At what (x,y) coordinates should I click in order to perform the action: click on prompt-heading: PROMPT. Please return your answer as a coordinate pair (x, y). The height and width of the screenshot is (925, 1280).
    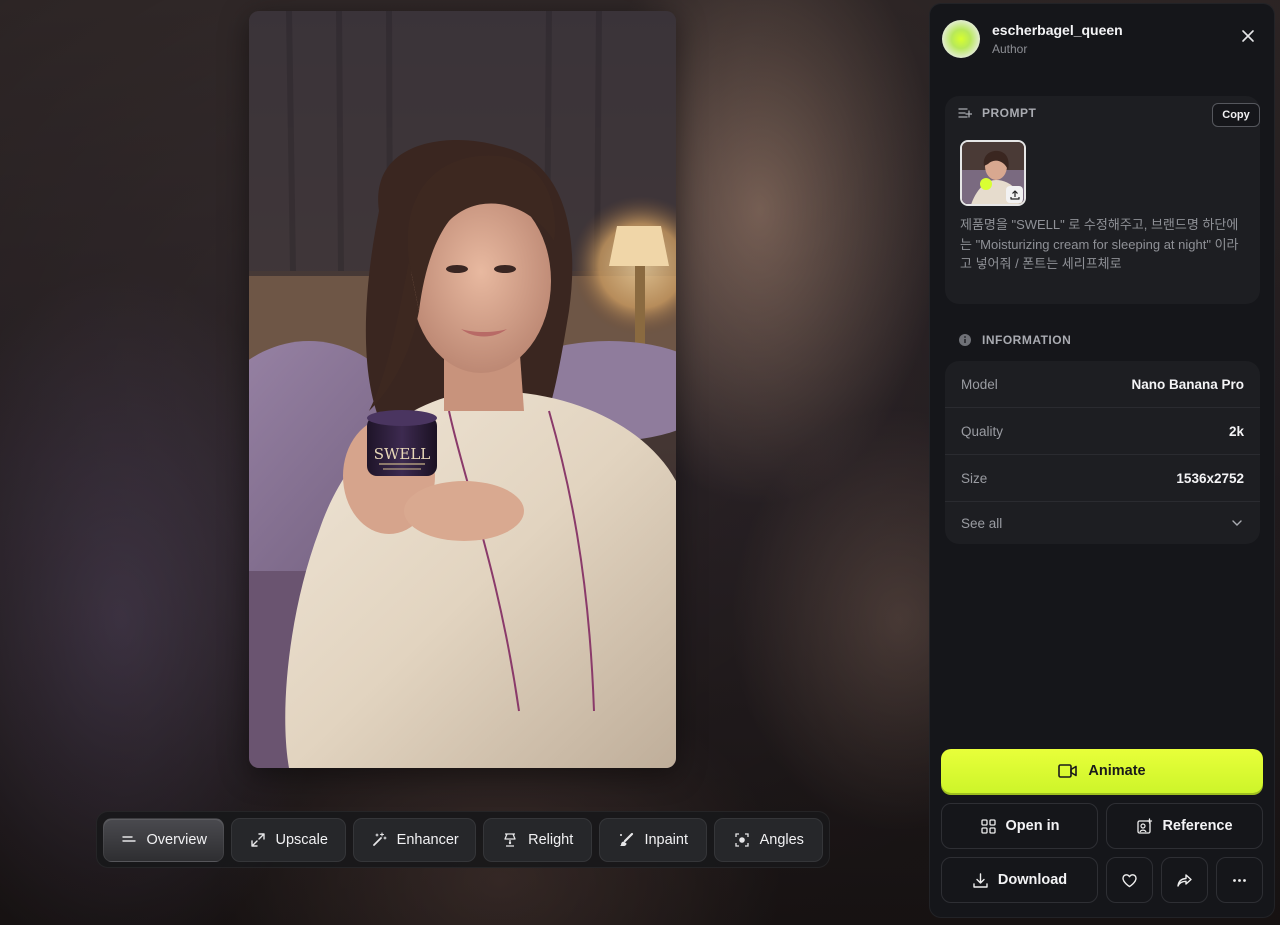
    Looking at the image, I should click on (997, 113).